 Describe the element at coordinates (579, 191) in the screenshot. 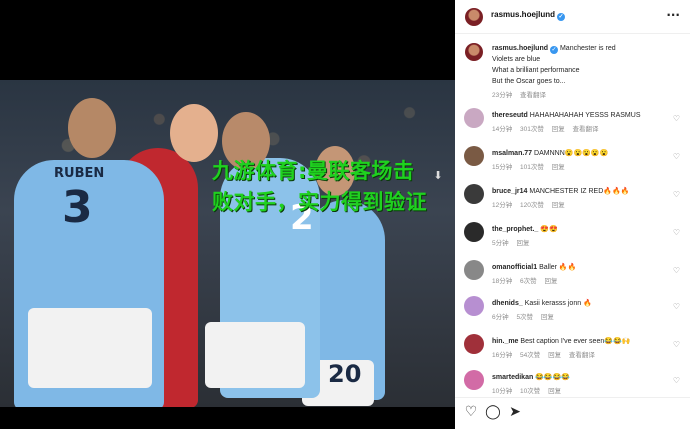

I see `comment-text: MANCHESTER IZ RED🔥🔥🔥` at that location.